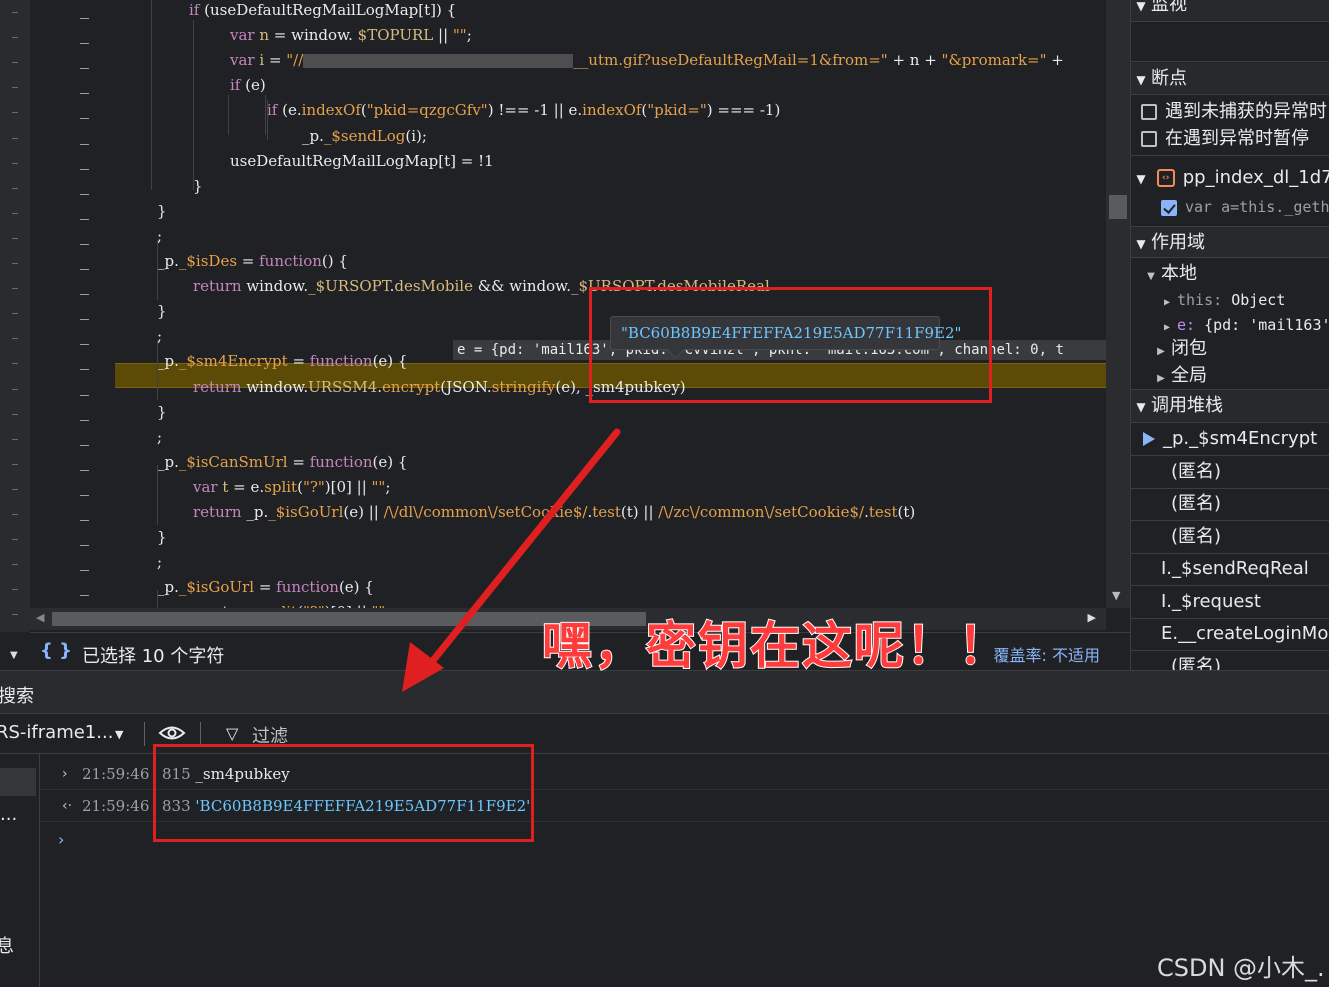 This screenshot has width=1329, height=987. I want to click on vertical-scrollbar: ▼, so click(1118, 304).